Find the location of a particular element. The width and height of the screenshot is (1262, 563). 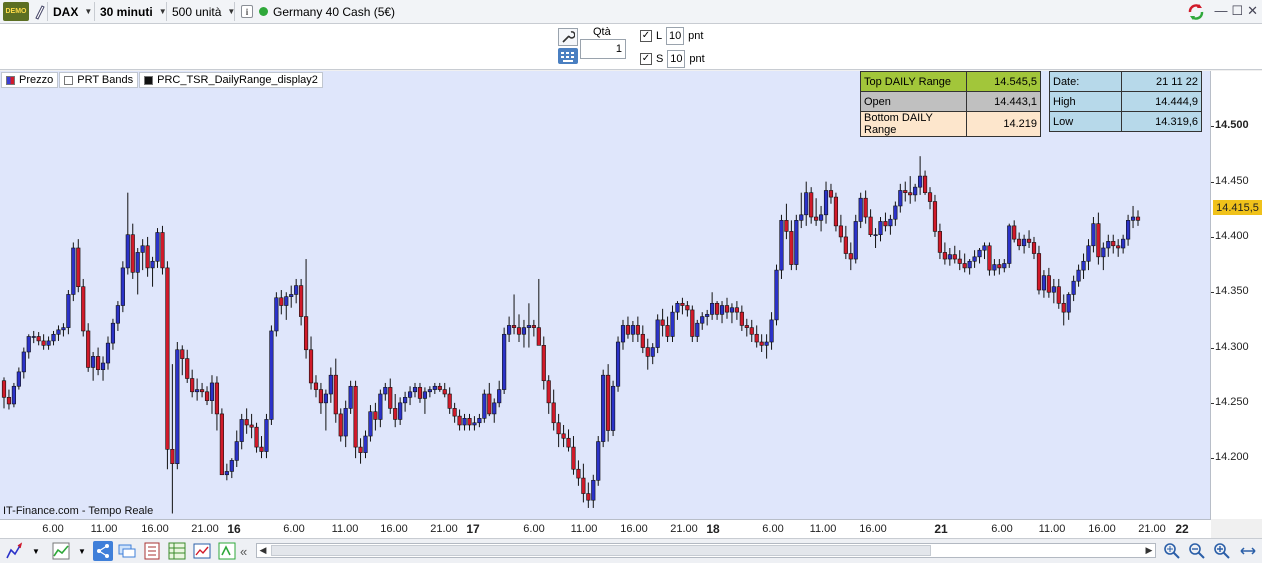

screener-icon is located at coordinates (177, 551).